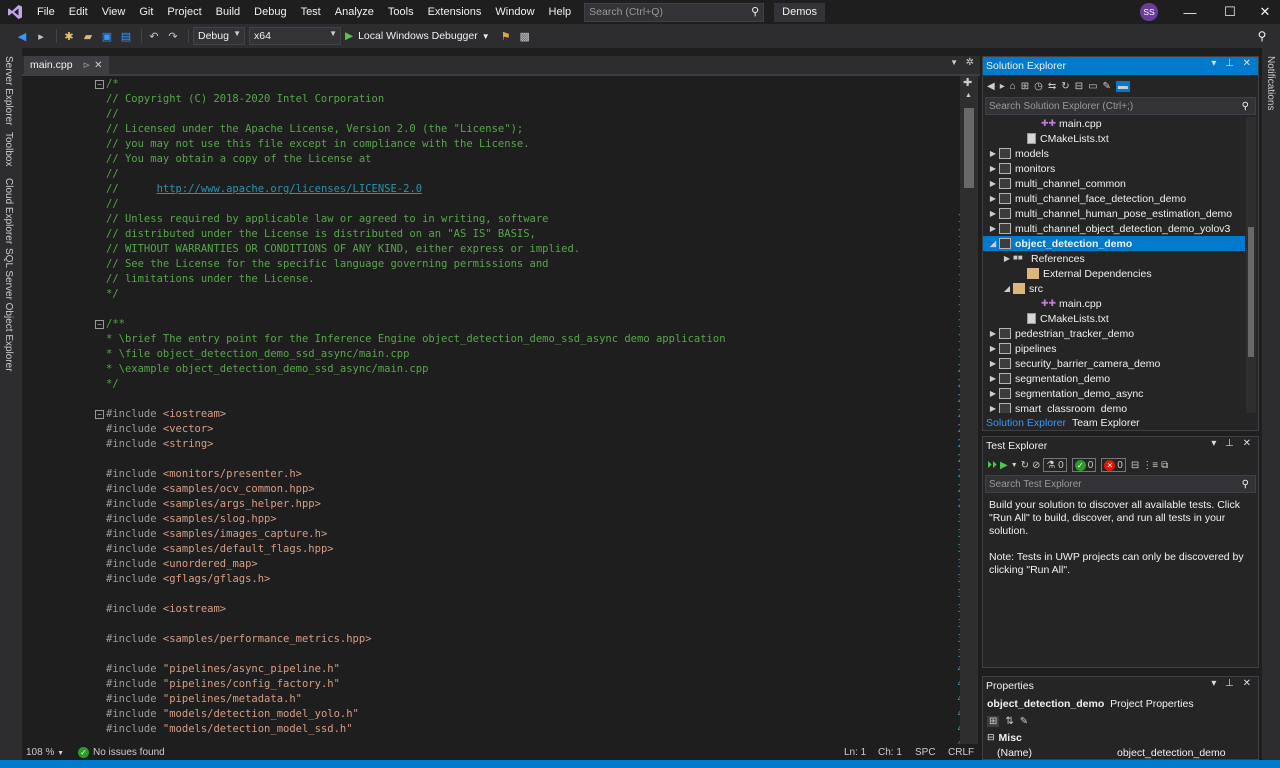 This screenshot has height=768, width=1280. What do you see at coordinates (1149, 12) in the screenshot?
I see `avatar: SS` at bounding box center [1149, 12].